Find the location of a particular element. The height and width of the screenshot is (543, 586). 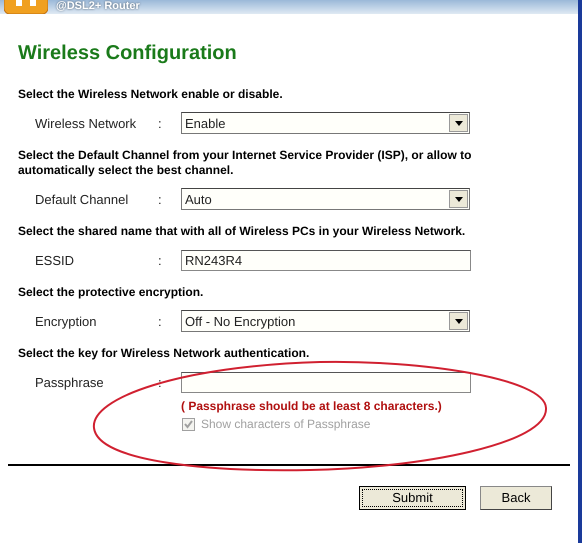

field-label: Default Channel is located at coordinates (82, 199).